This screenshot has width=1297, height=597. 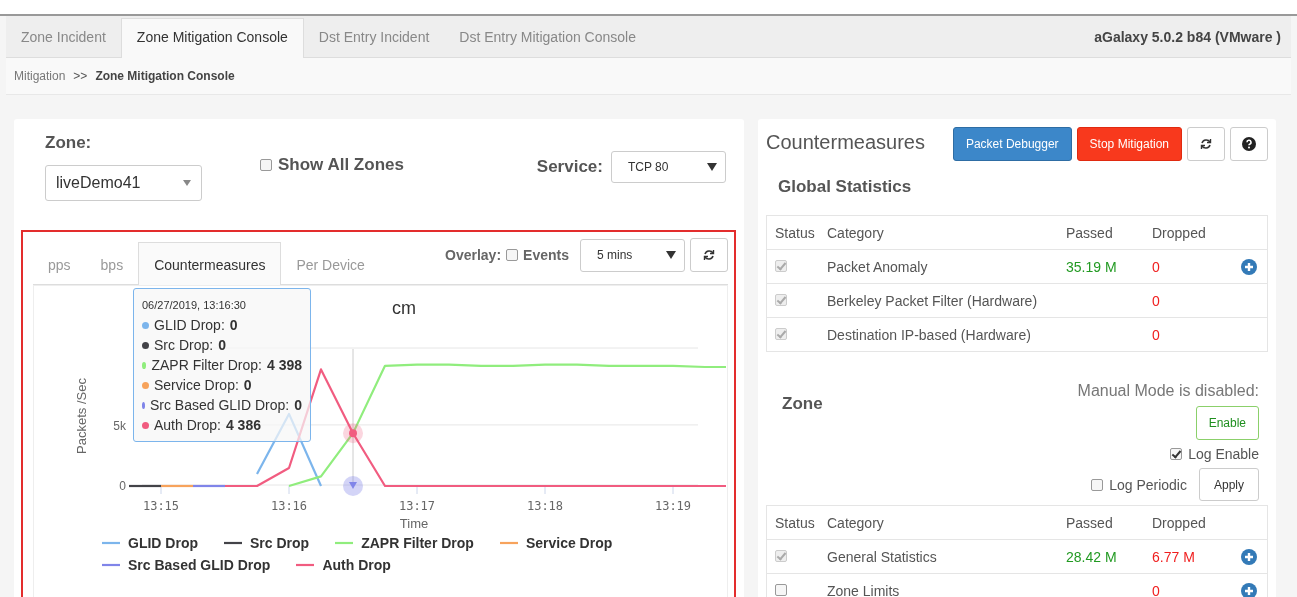 I want to click on service-select: TCP 80, so click(x=668, y=167).